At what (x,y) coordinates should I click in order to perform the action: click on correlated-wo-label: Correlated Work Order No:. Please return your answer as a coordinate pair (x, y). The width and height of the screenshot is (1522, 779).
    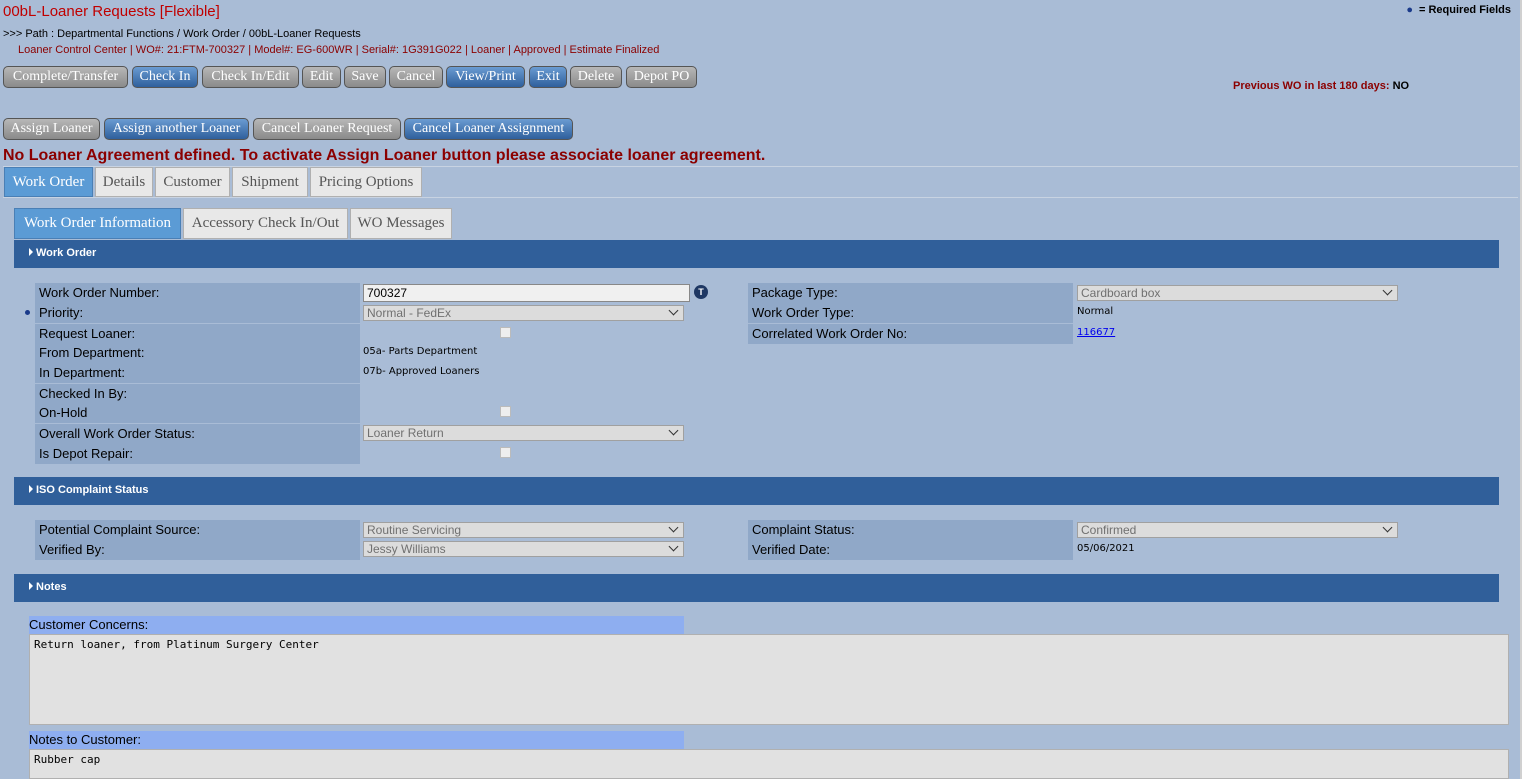
    Looking at the image, I should click on (910, 334).